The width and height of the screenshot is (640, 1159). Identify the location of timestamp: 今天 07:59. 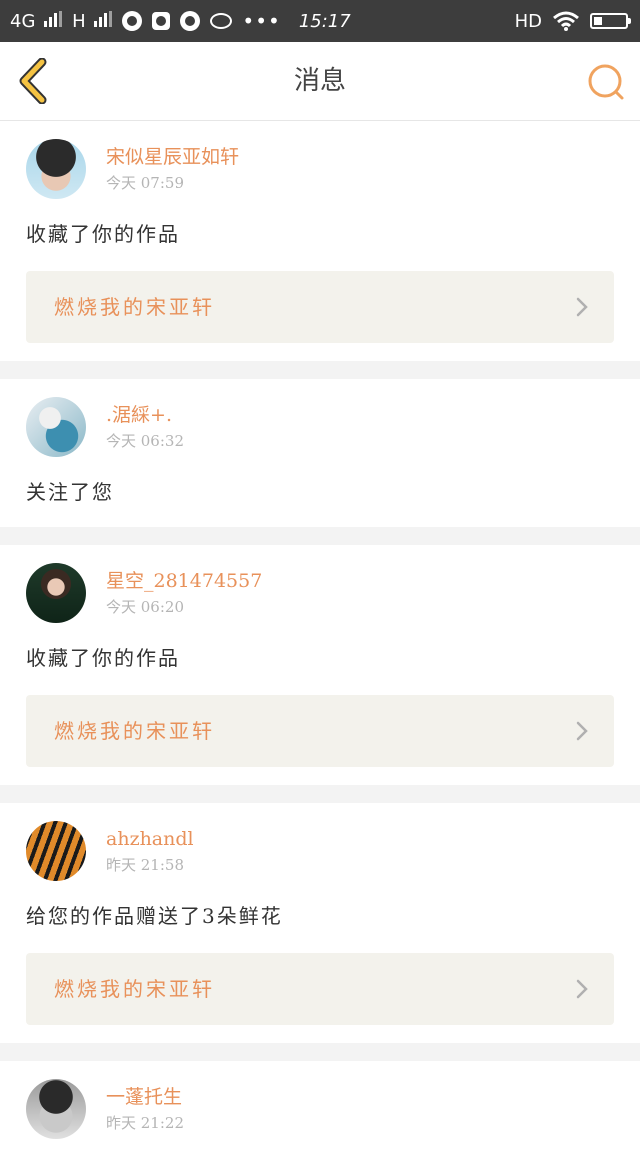
(145, 183).